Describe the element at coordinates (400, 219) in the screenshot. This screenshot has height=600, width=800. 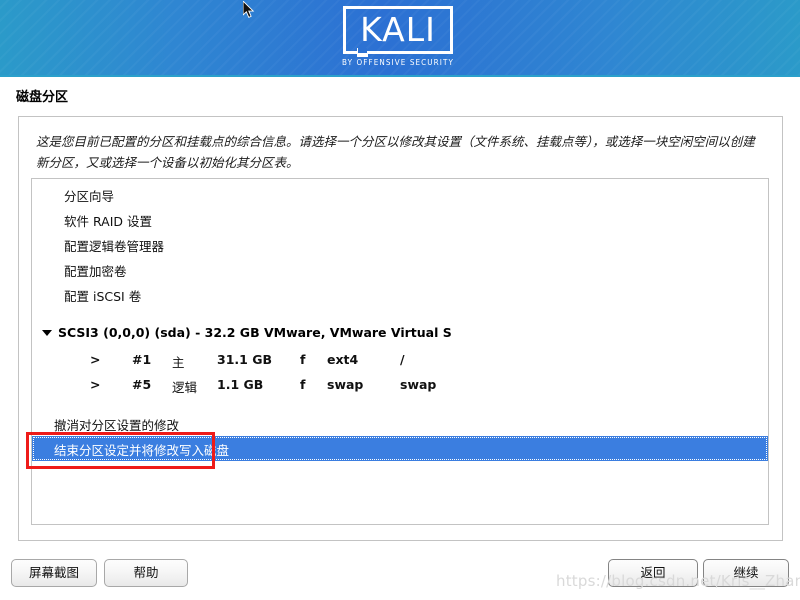
I see `list-item-software-raid: 软件 RAID 设置` at that location.